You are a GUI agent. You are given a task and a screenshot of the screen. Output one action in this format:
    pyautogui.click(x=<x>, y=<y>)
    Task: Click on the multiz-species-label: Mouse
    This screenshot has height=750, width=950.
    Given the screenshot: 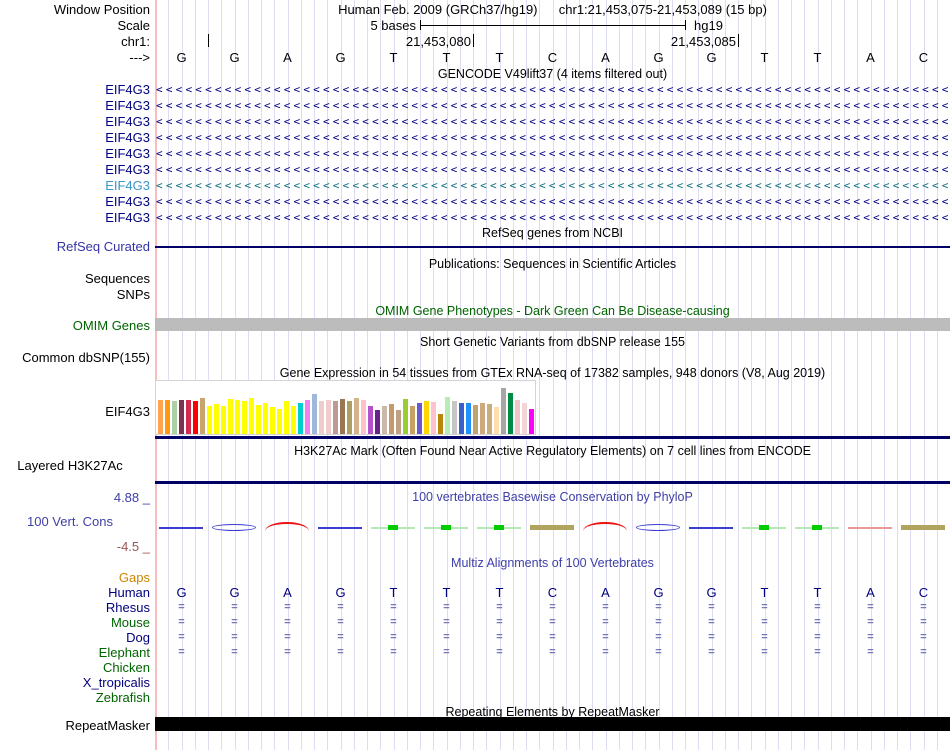 What is the action you would take?
    pyautogui.click(x=75, y=622)
    